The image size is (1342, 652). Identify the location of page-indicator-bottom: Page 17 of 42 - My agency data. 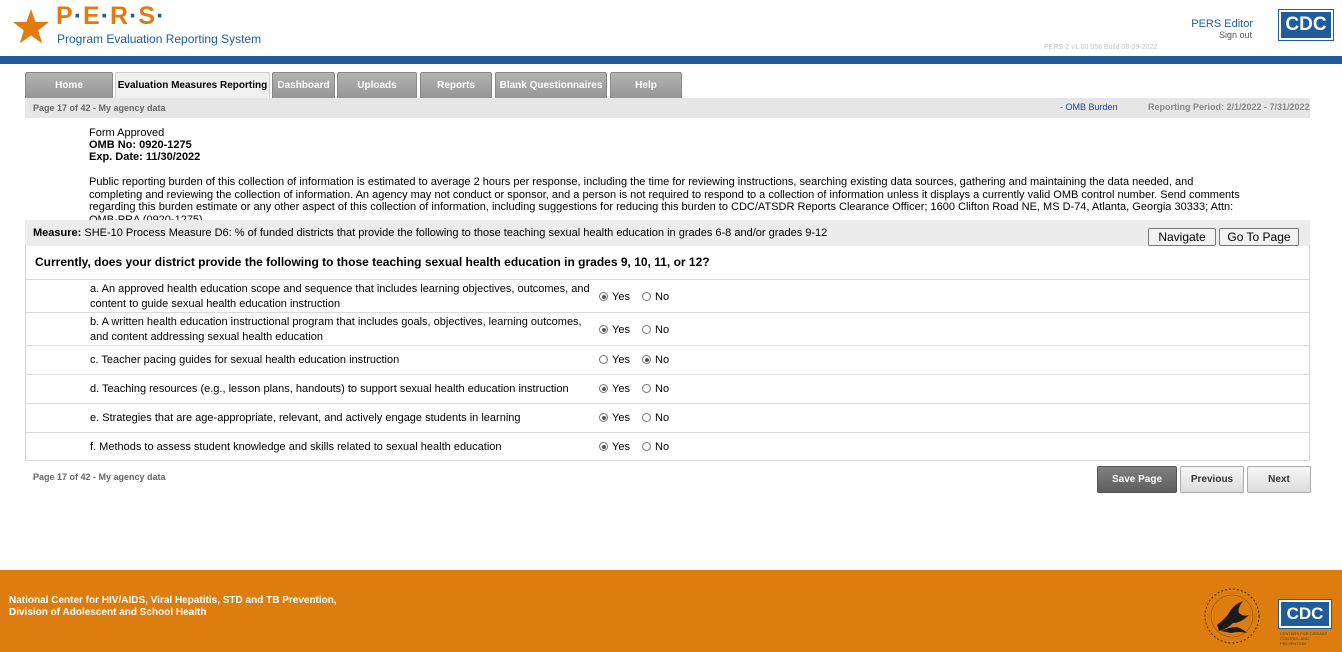
(99, 477).